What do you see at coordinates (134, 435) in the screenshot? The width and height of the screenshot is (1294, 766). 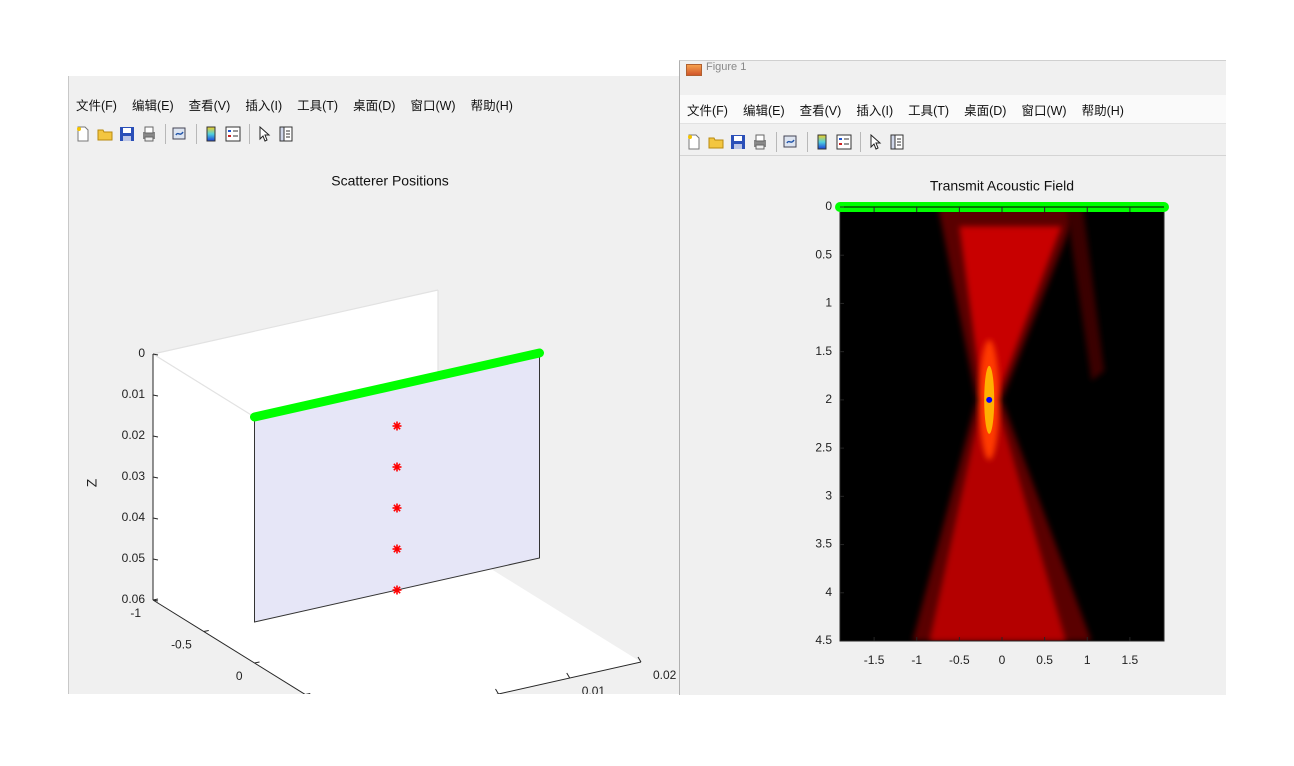 I see `z-tick-label: 0.02` at bounding box center [134, 435].